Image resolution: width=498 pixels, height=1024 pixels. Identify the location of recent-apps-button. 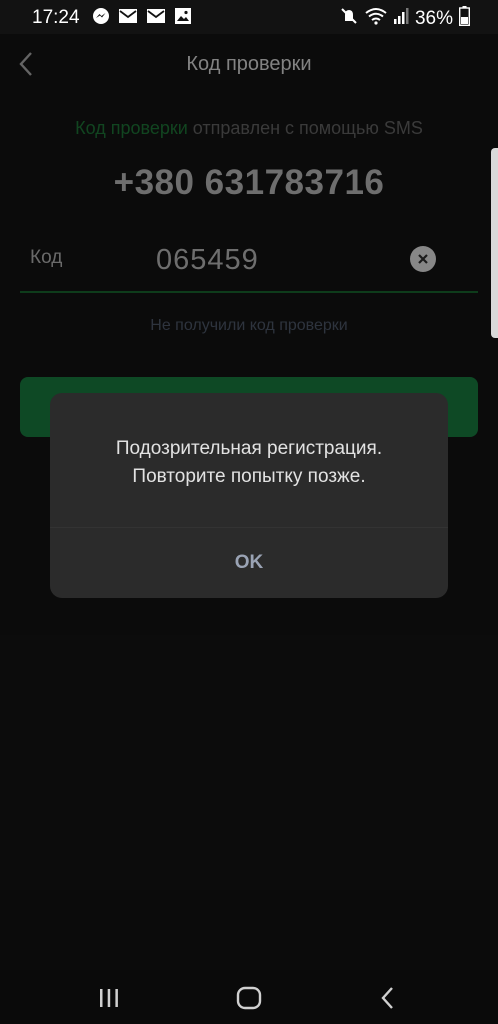
(109, 998).